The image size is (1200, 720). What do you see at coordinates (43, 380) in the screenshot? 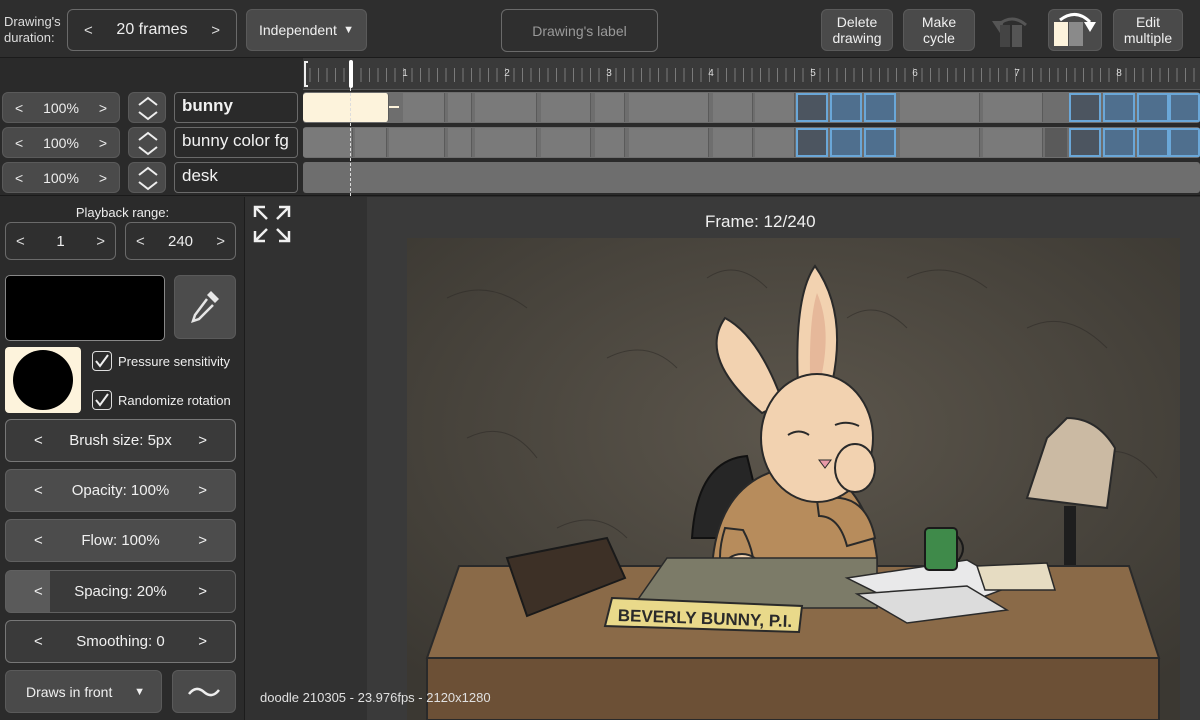
I see `brush-preview` at bounding box center [43, 380].